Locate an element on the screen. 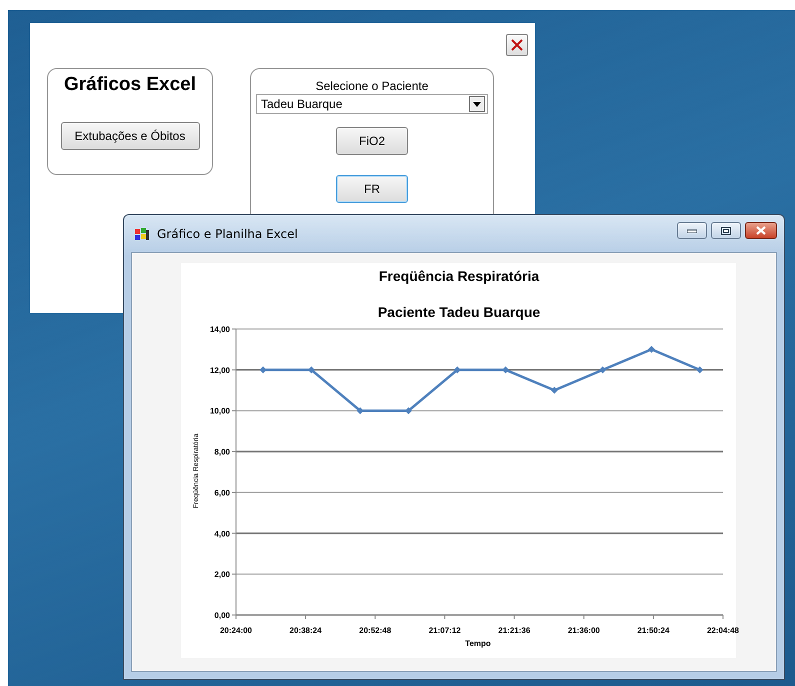 The width and height of the screenshot is (795, 686). patient-label: Selecione o Paciente is located at coordinates (372, 86).